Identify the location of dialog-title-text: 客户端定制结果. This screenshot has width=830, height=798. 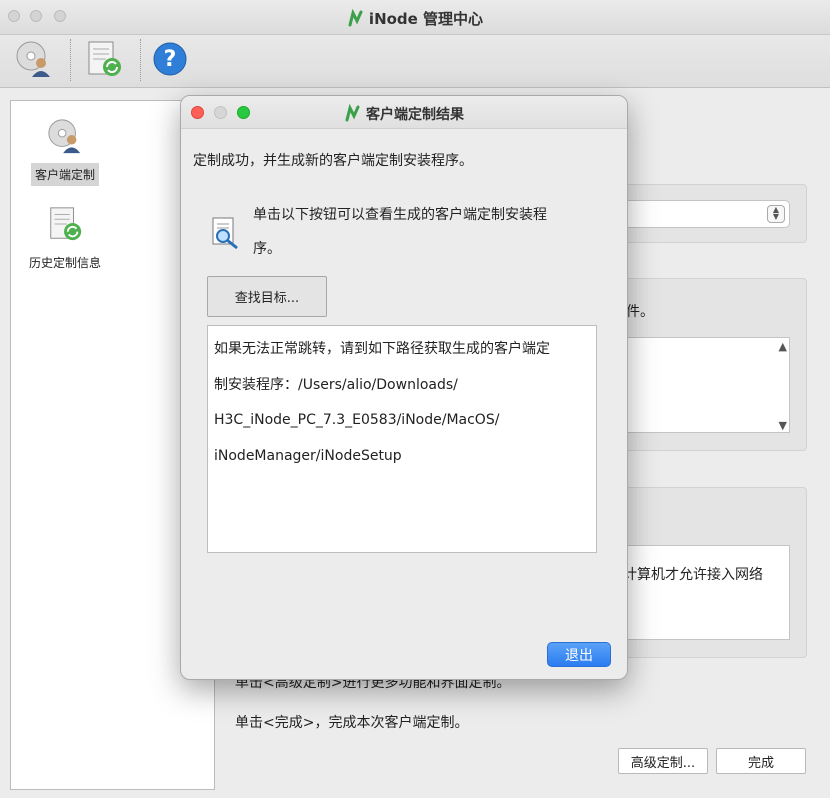
(415, 115).